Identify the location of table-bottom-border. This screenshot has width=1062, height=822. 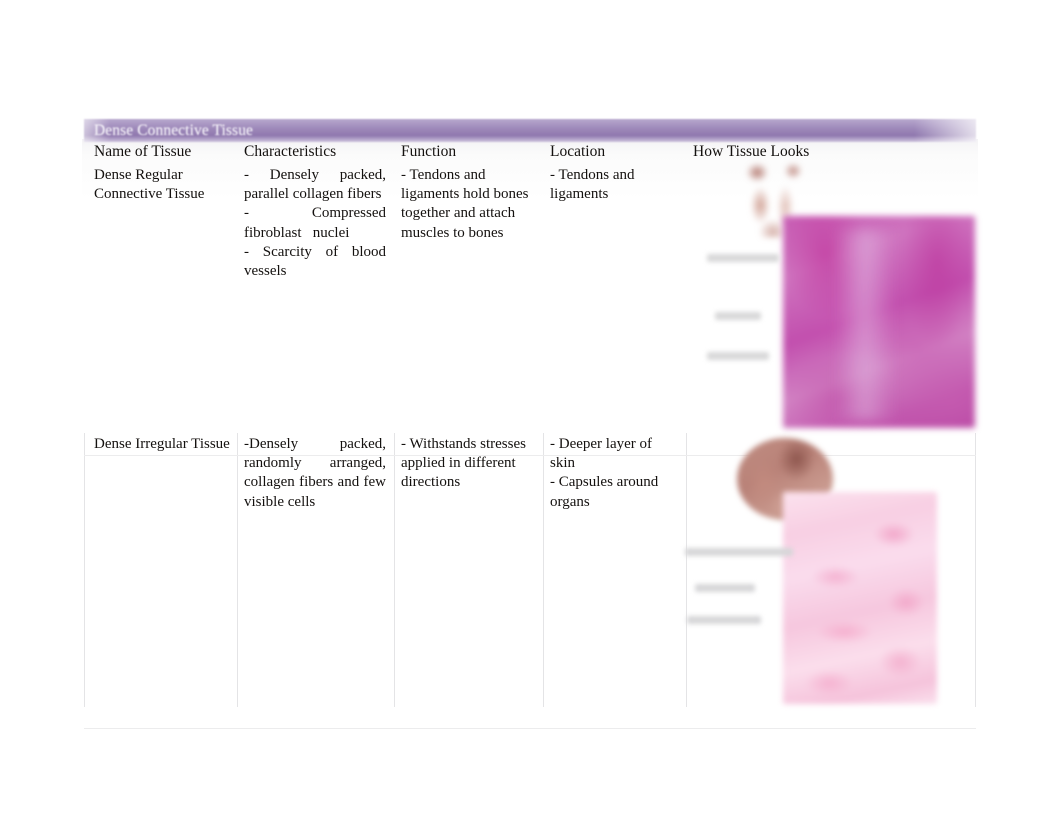
(530, 728).